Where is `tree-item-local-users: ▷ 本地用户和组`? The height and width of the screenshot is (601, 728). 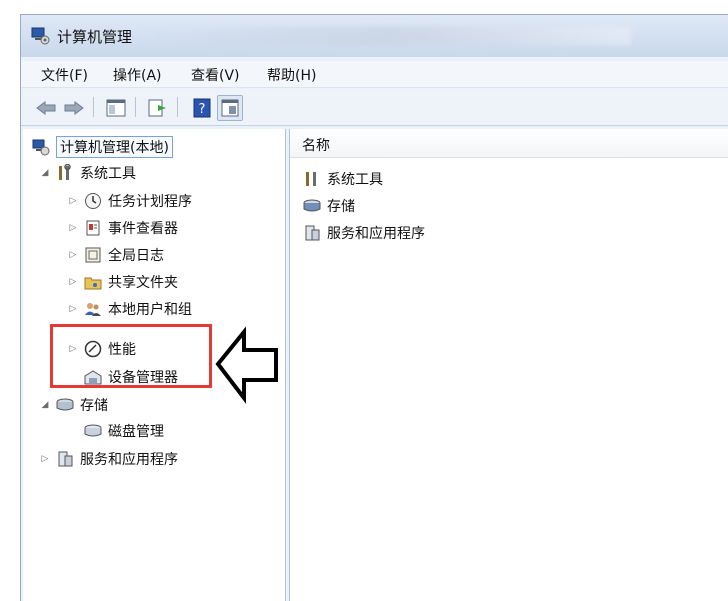
tree-item-local-users: ▷ 本地用户和组 is located at coordinates (129, 309).